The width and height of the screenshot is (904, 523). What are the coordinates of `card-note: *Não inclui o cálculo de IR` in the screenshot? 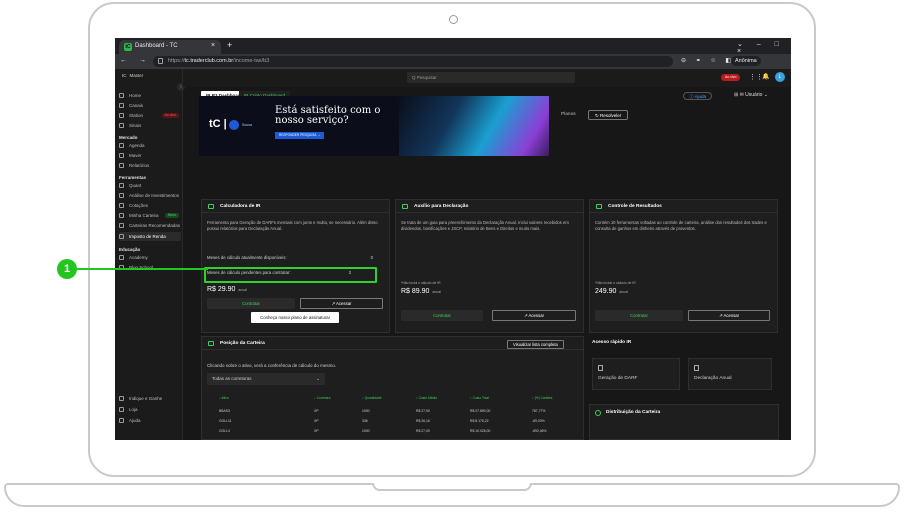 It's located at (421, 283).